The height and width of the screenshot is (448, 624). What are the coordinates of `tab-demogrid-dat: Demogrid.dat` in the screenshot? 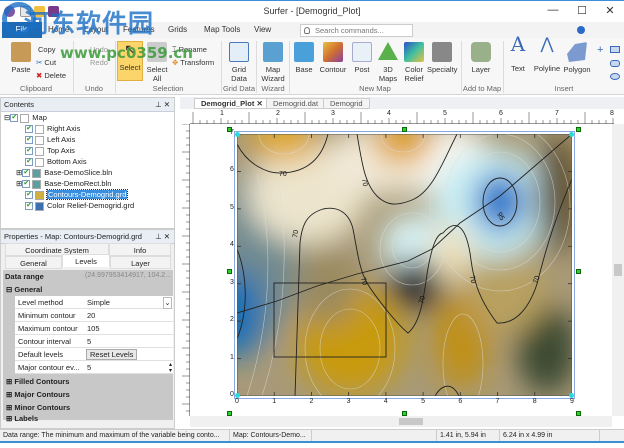 It's located at (296, 103).